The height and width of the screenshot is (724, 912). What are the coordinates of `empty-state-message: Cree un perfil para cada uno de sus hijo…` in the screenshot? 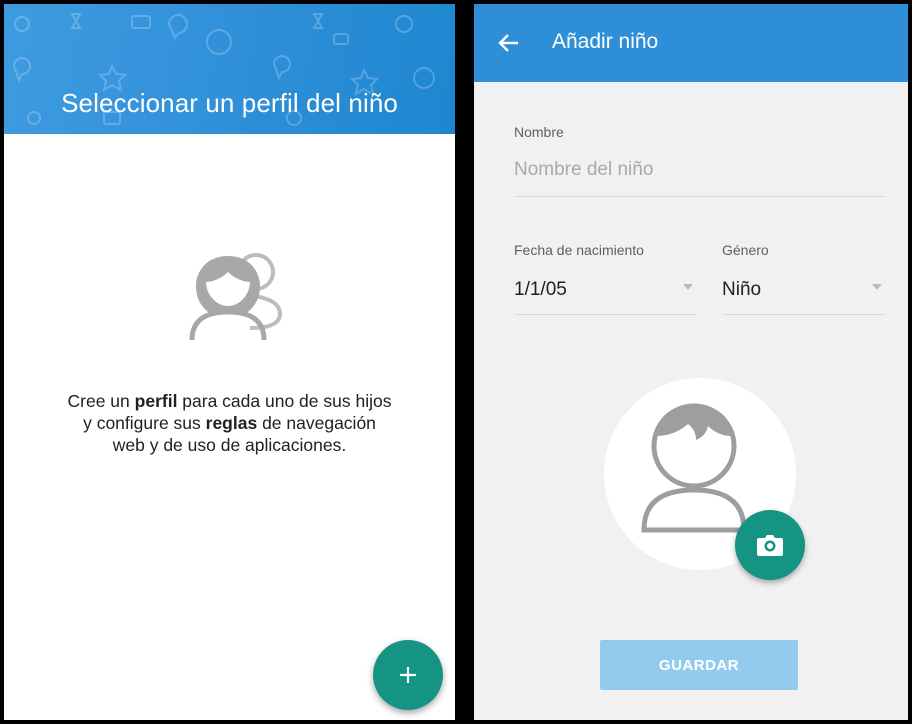 It's located at (229, 423).